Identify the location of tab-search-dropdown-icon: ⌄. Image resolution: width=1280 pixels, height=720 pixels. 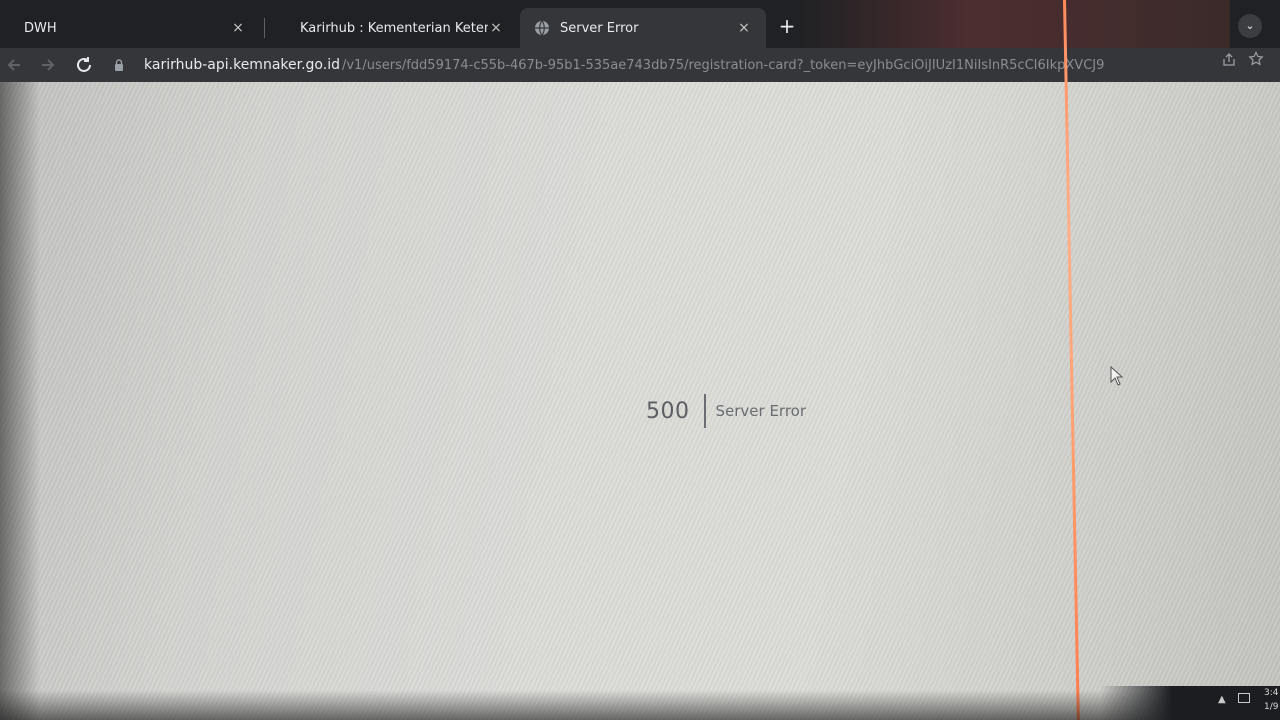
(1250, 26).